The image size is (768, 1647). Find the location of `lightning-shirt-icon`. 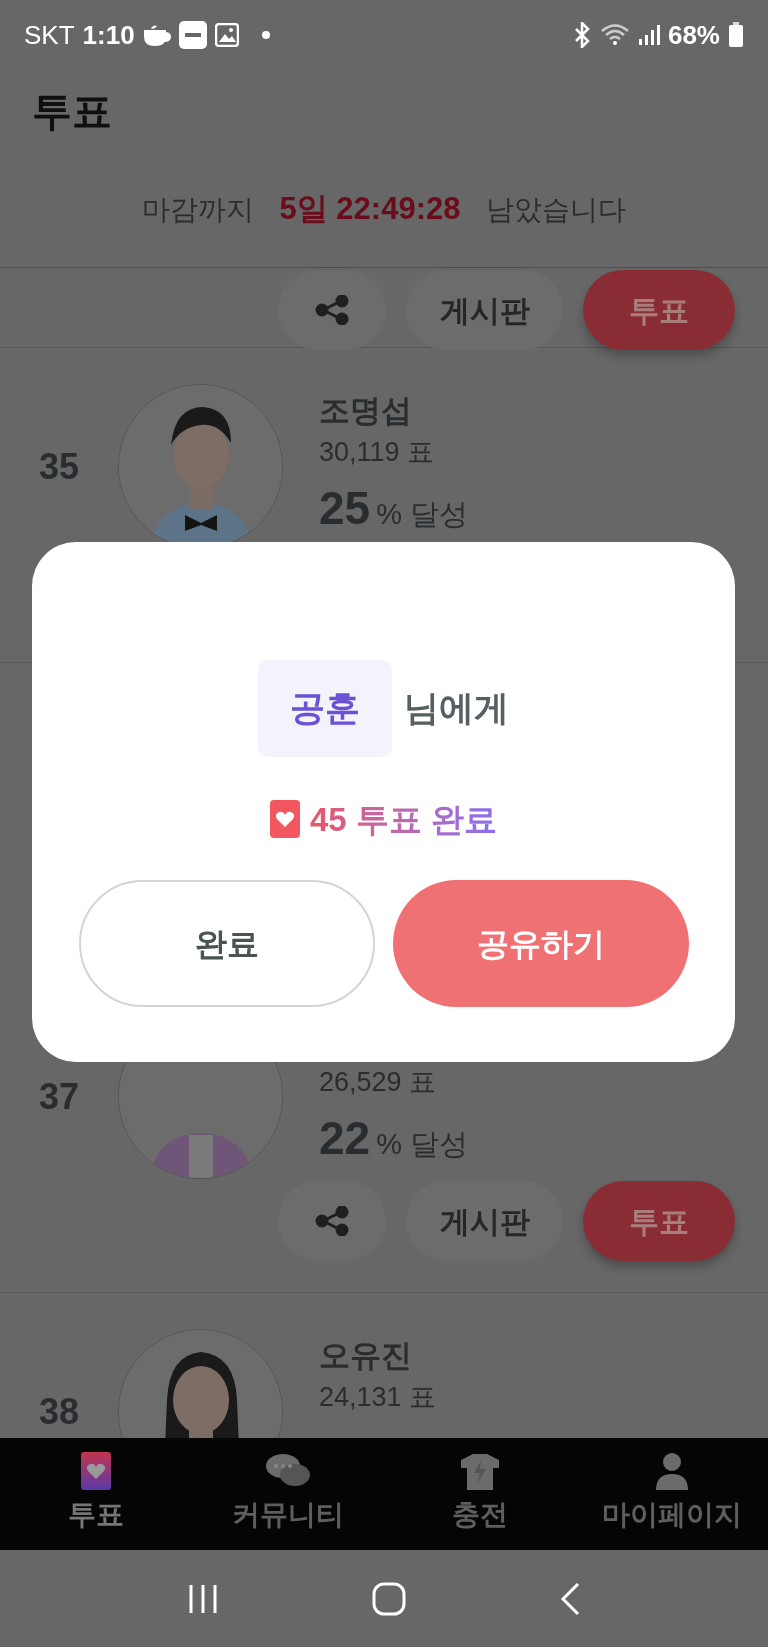

lightning-shirt-icon is located at coordinates (480, 1471).